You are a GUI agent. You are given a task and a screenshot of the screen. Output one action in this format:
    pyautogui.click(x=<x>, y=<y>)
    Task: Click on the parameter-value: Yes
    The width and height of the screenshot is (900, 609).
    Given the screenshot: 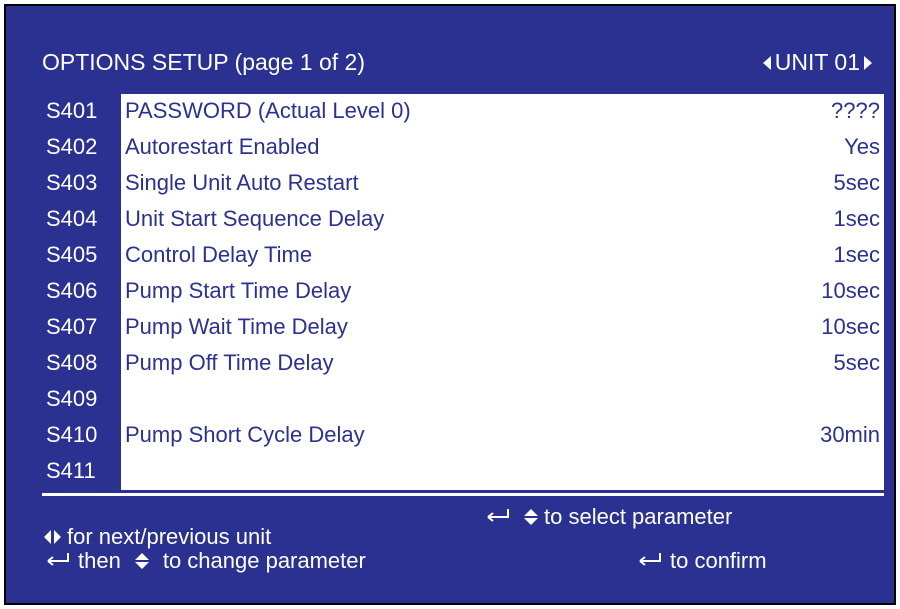 What is the action you would take?
    pyautogui.click(x=862, y=147)
    